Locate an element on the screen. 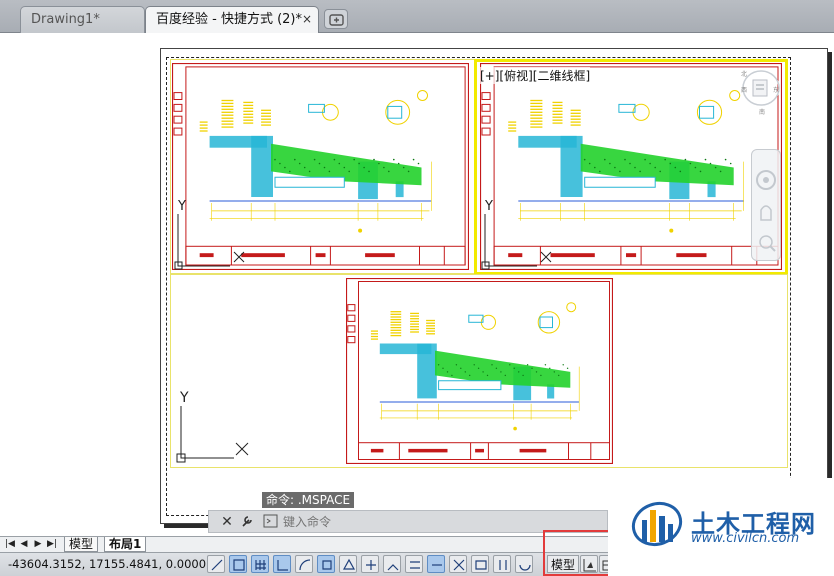  model-space-button: 模型 is located at coordinates (563, 564).